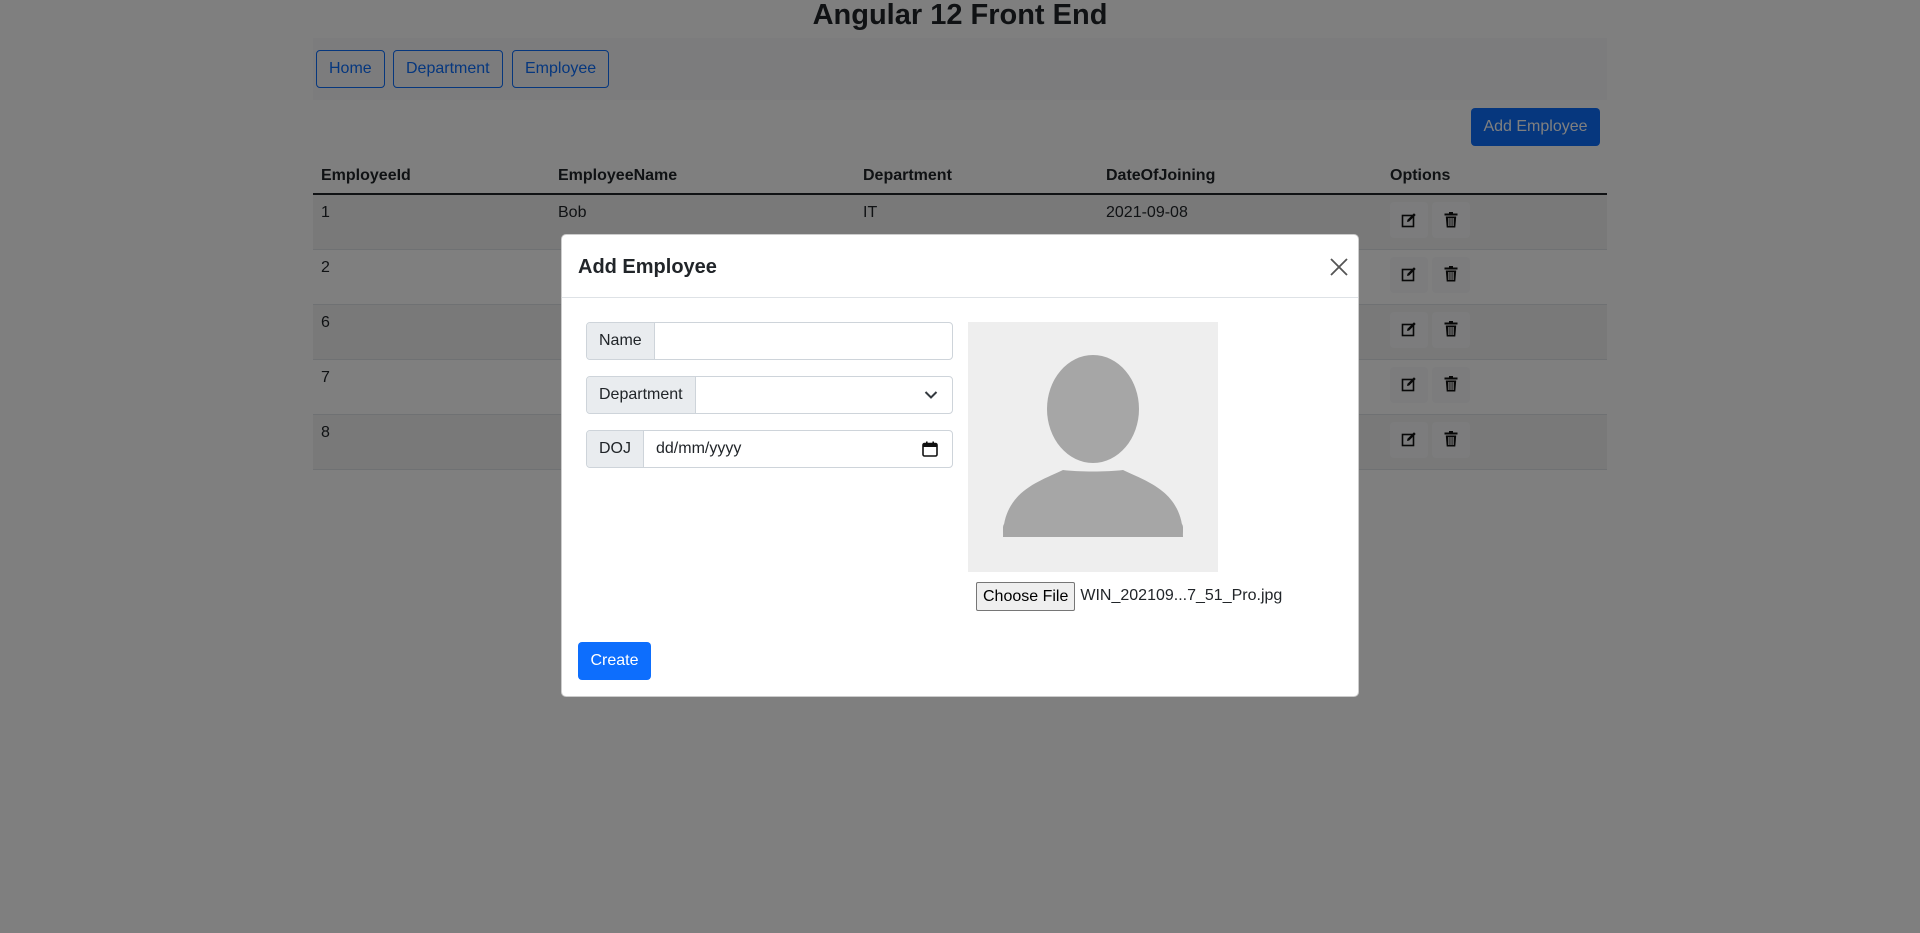 This screenshot has width=1920, height=933. I want to click on calendar-icon, so click(930, 449).